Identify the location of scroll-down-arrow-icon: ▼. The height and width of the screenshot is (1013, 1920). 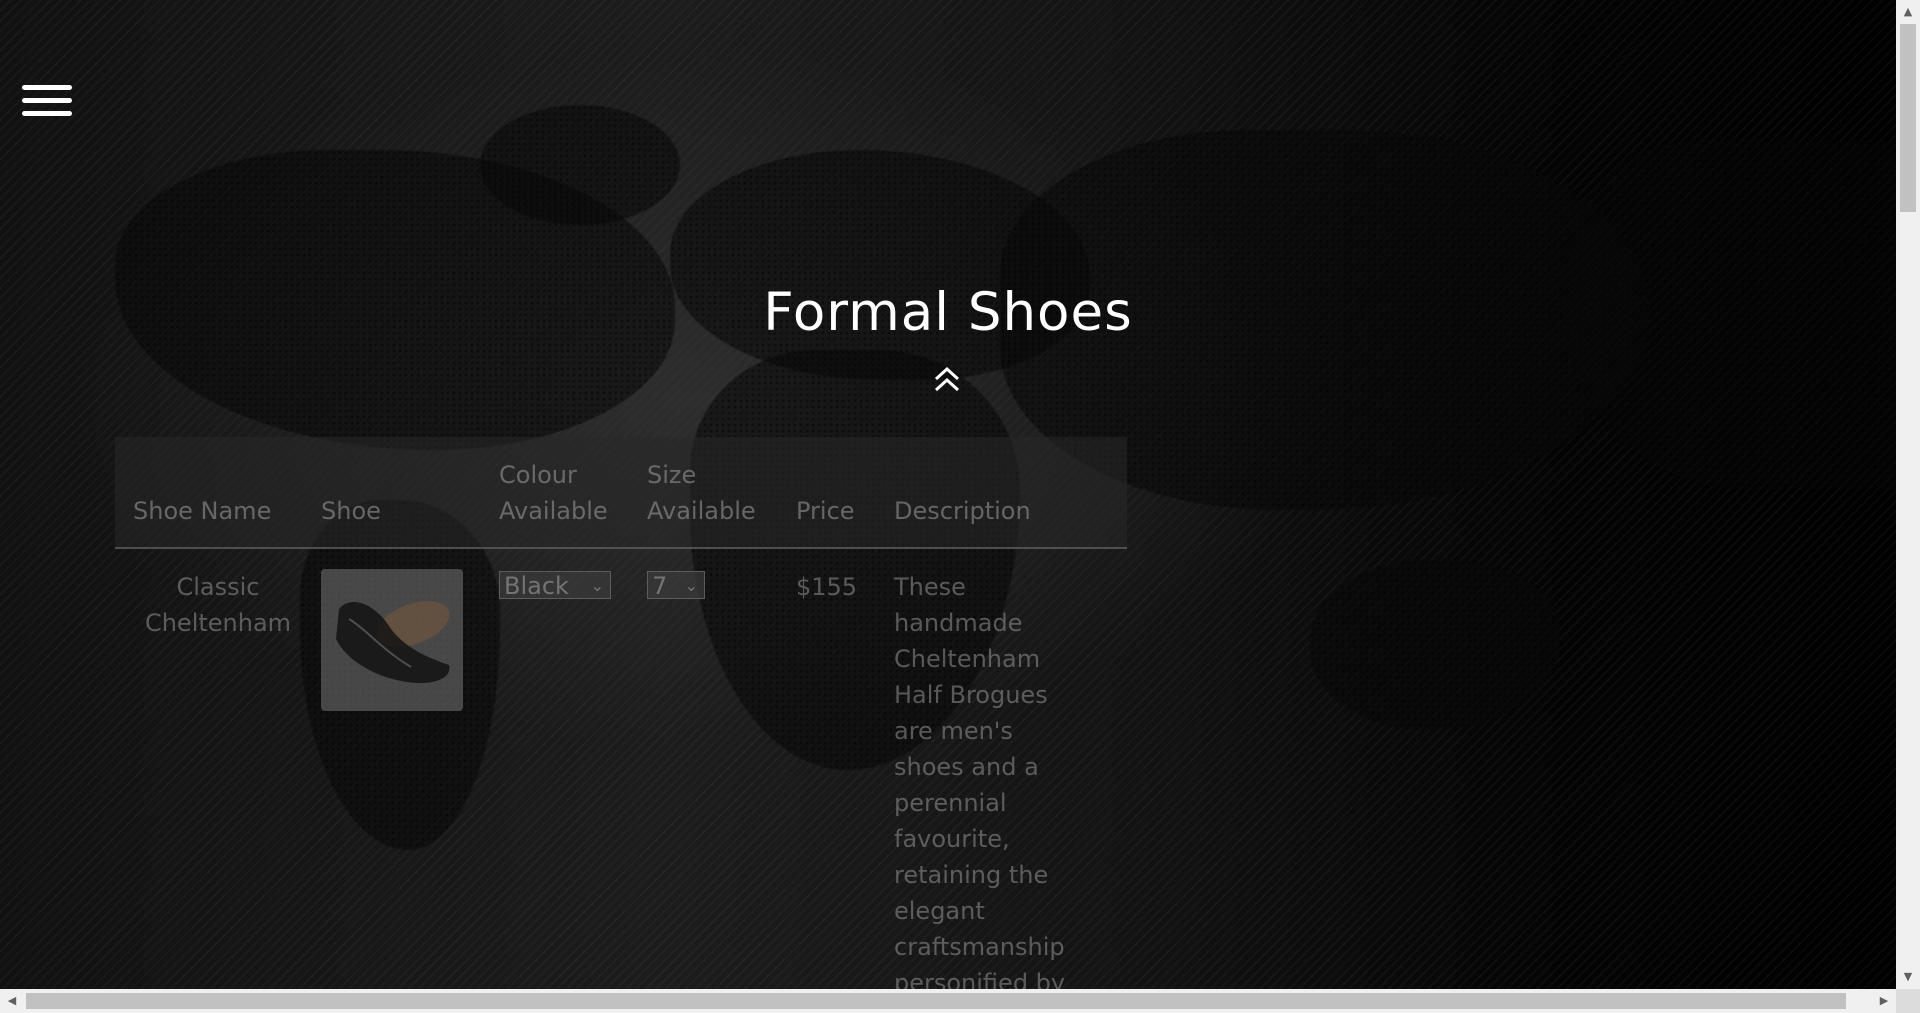
(1908, 977).